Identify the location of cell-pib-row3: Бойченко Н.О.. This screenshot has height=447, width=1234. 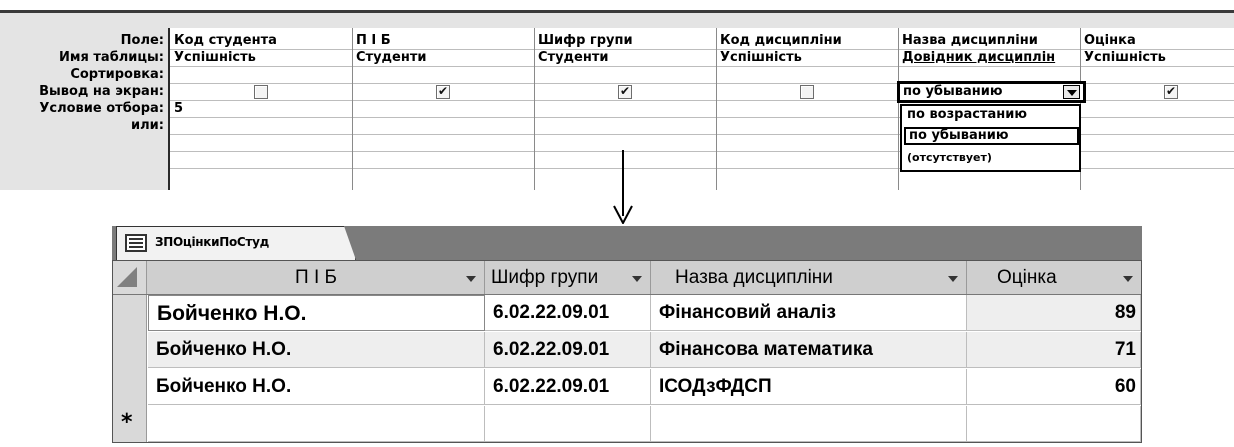
(316, 387).